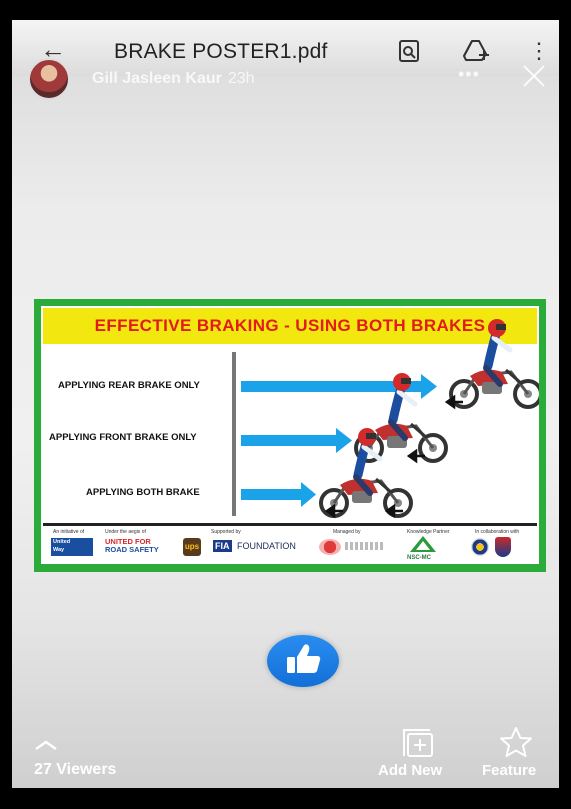 This screenshot has width=571, height=809. What do you see at coordinates (477, 50) in the screenshot?
I see `add-to-drive-icon` at bounding box center [477, 50].